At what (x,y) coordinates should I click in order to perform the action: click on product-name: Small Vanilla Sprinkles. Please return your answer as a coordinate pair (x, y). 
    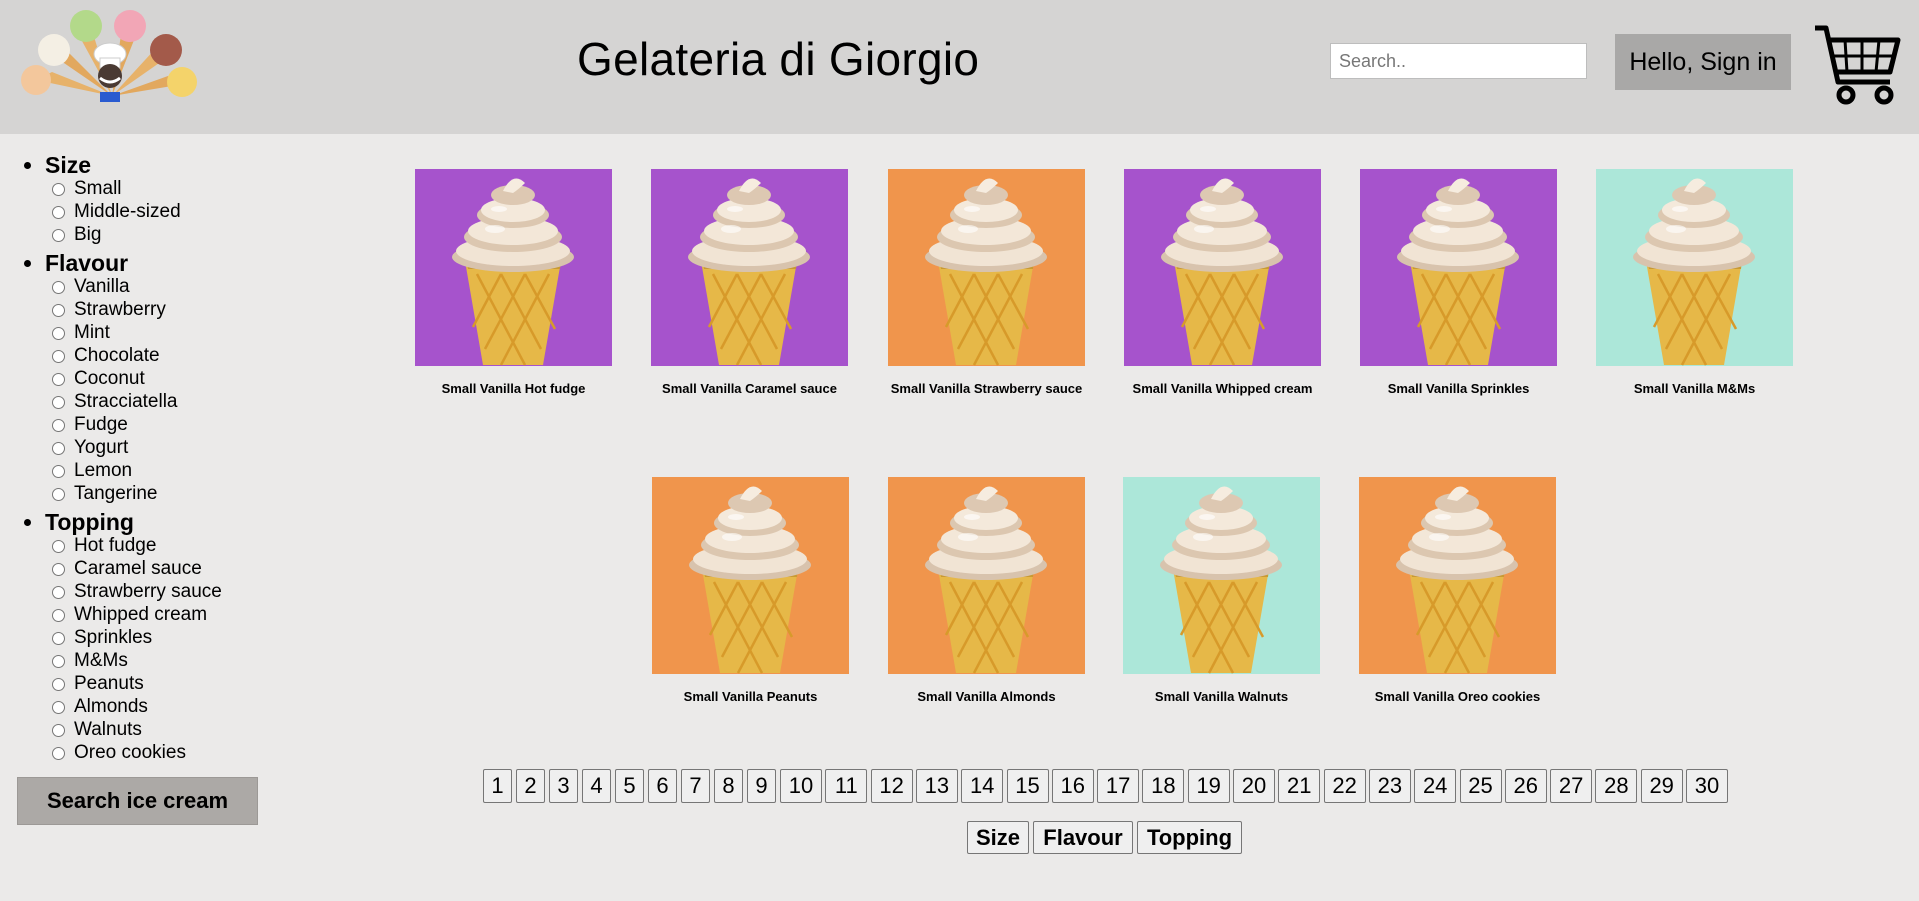
    Looking at the image, I should click on (1458, 388).